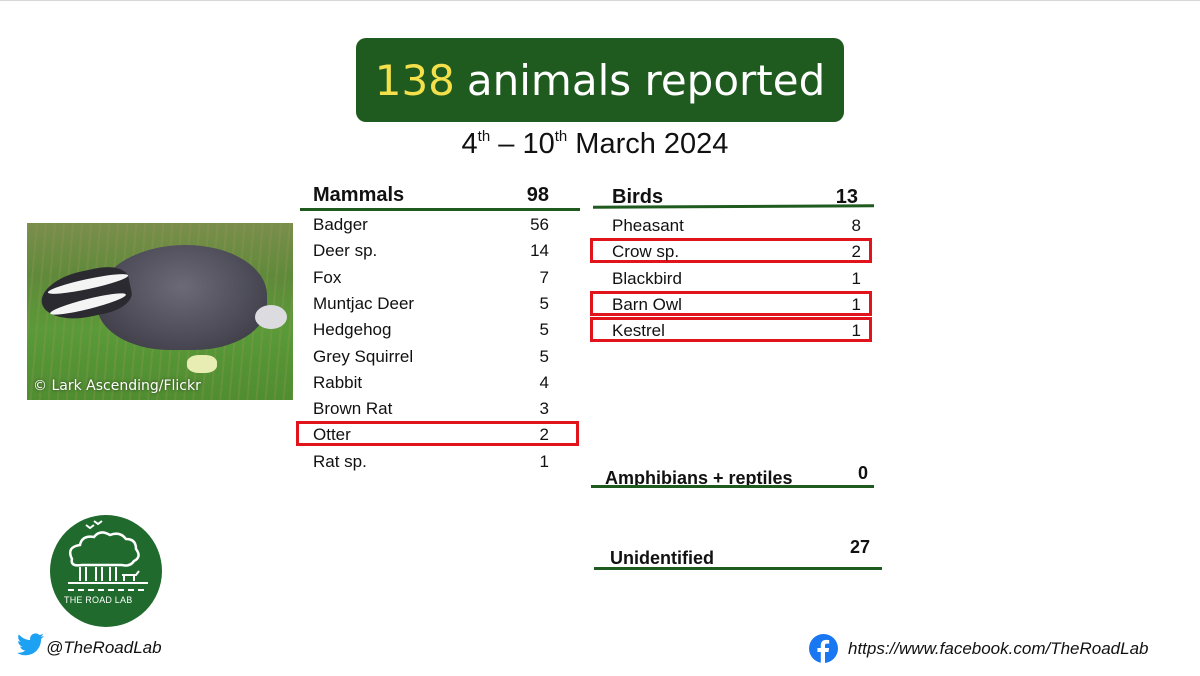 The image size is (1200, 676). Describe the element at coordinates (202, 364) in the screenshot. I see `leaf` at that location.